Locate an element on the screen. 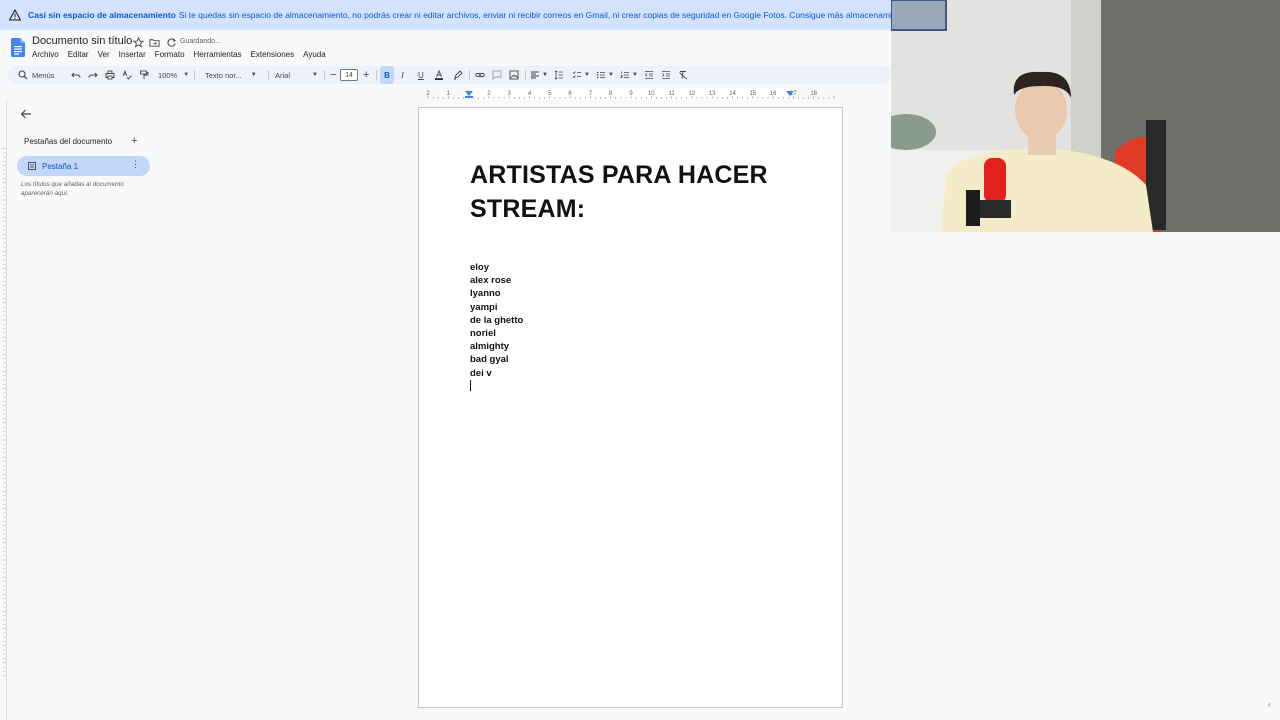 The image size is (1280, 720). decrease-indent-icon is located at coordinates (648, 75).